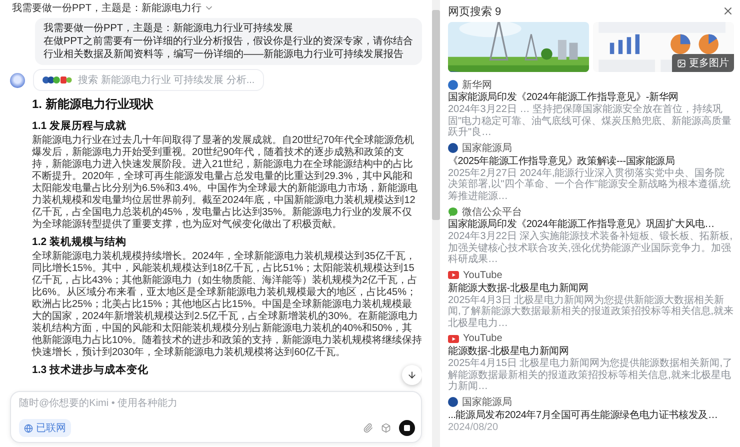 This screenshot has width=740, height=447. Describe the element at coordinates (436, 223) in the screenshot. I see `scrollbar` at that location.